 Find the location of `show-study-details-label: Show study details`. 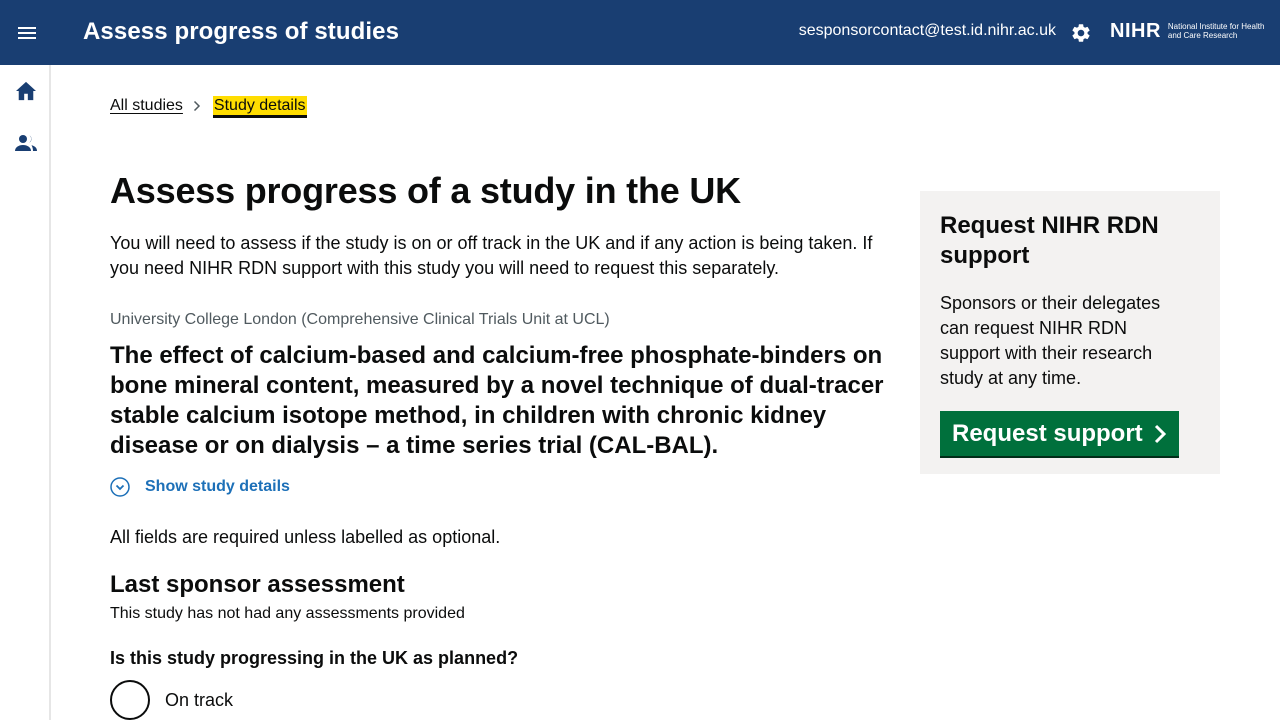

show-study-details-label: Show study details is located at coordinates (217, 486).